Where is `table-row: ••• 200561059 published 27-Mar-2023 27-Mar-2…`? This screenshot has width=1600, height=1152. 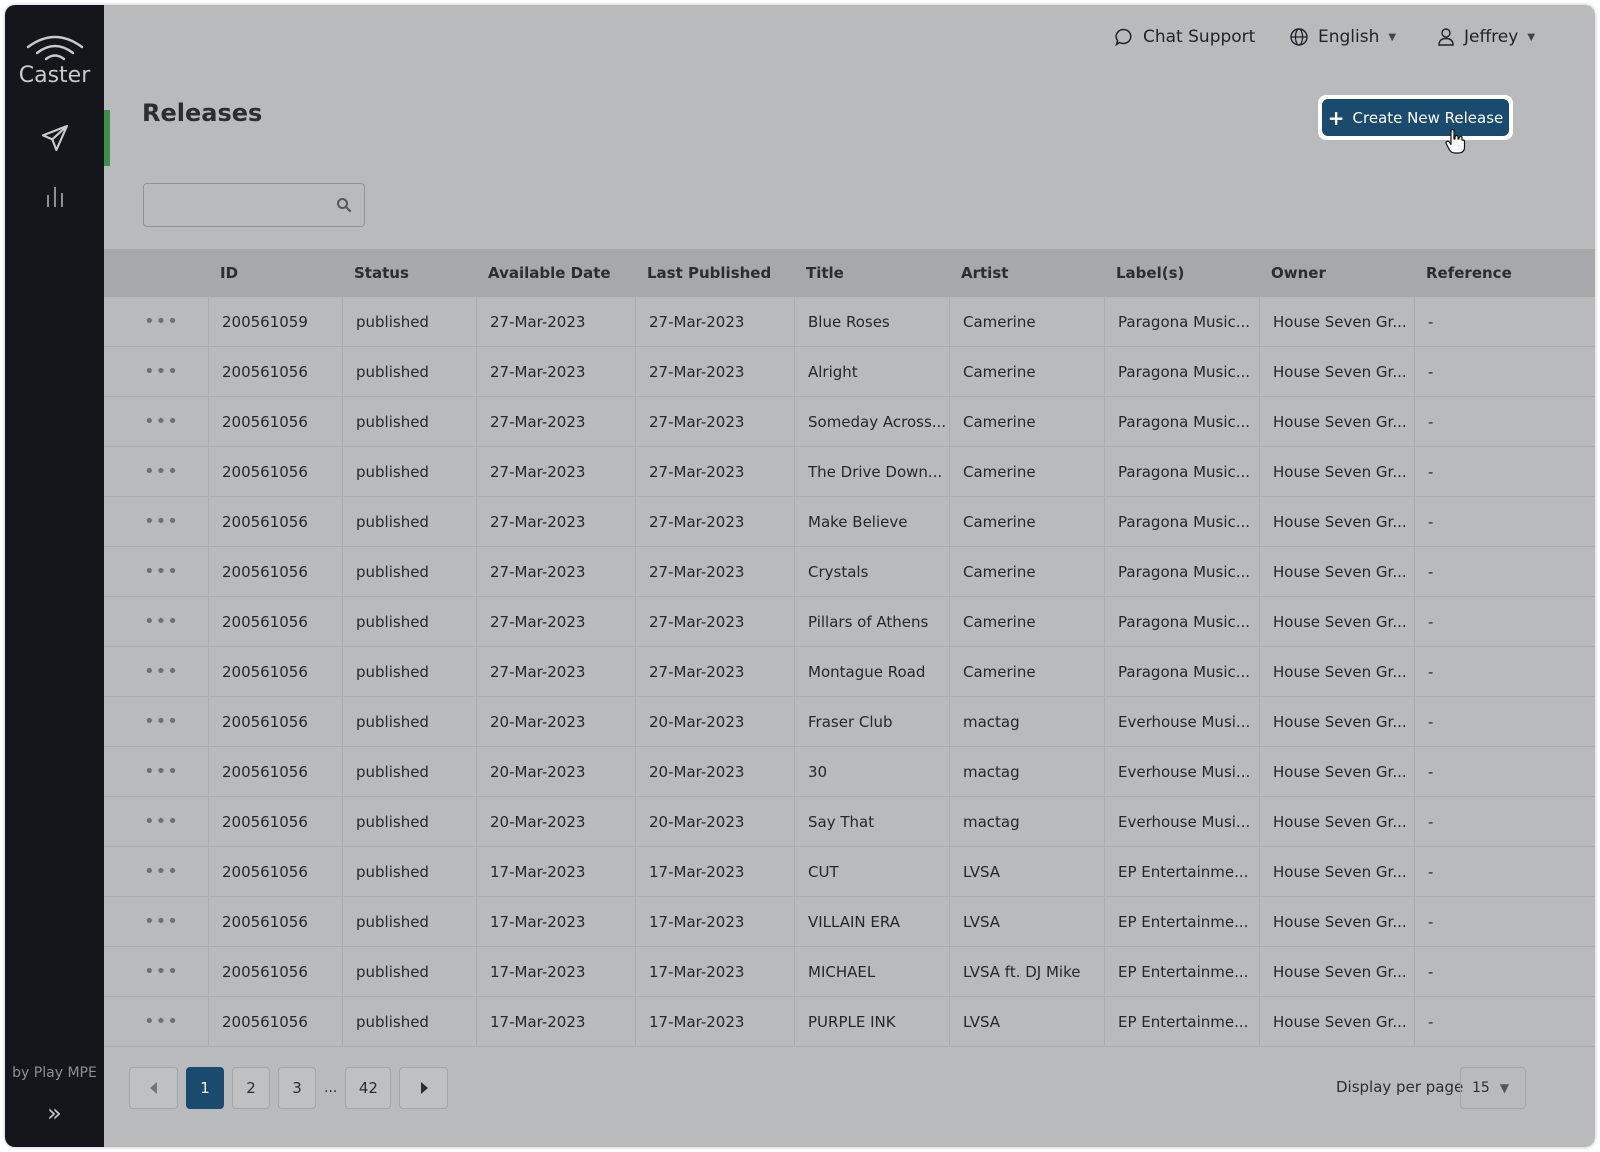 table-row: ••• 200561059 published 27-Mar-2023 27-Mar-2… is located at coordinates (849, 322).